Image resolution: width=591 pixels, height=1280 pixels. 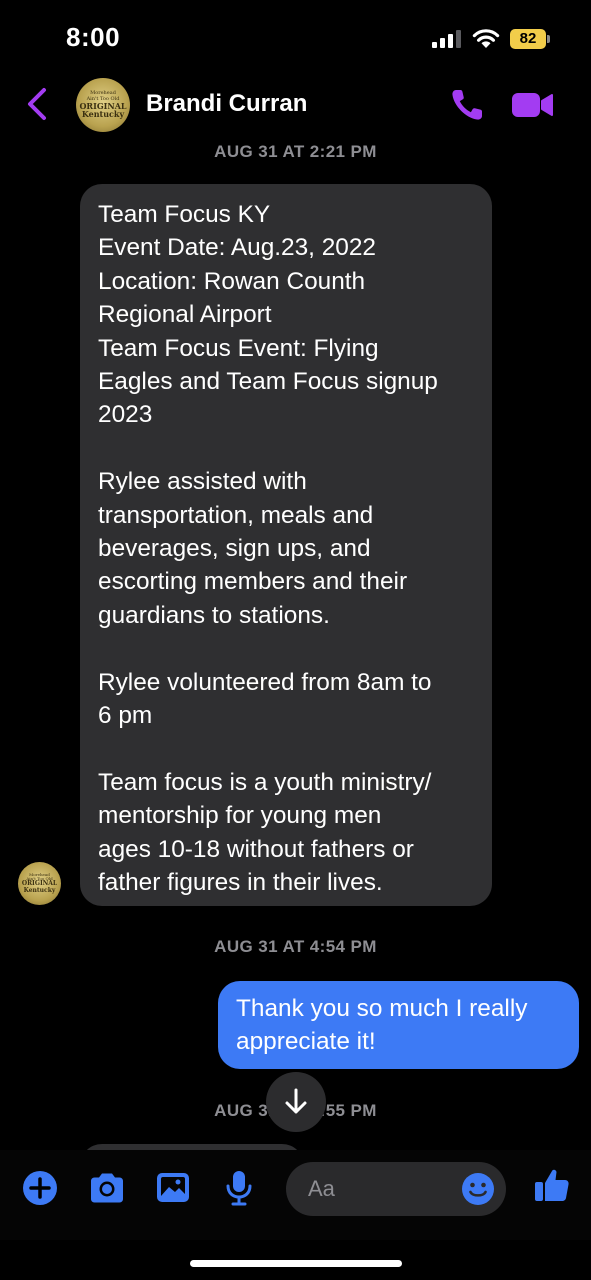 I want to click on battery-level: 82, so click(x=528, y=39).